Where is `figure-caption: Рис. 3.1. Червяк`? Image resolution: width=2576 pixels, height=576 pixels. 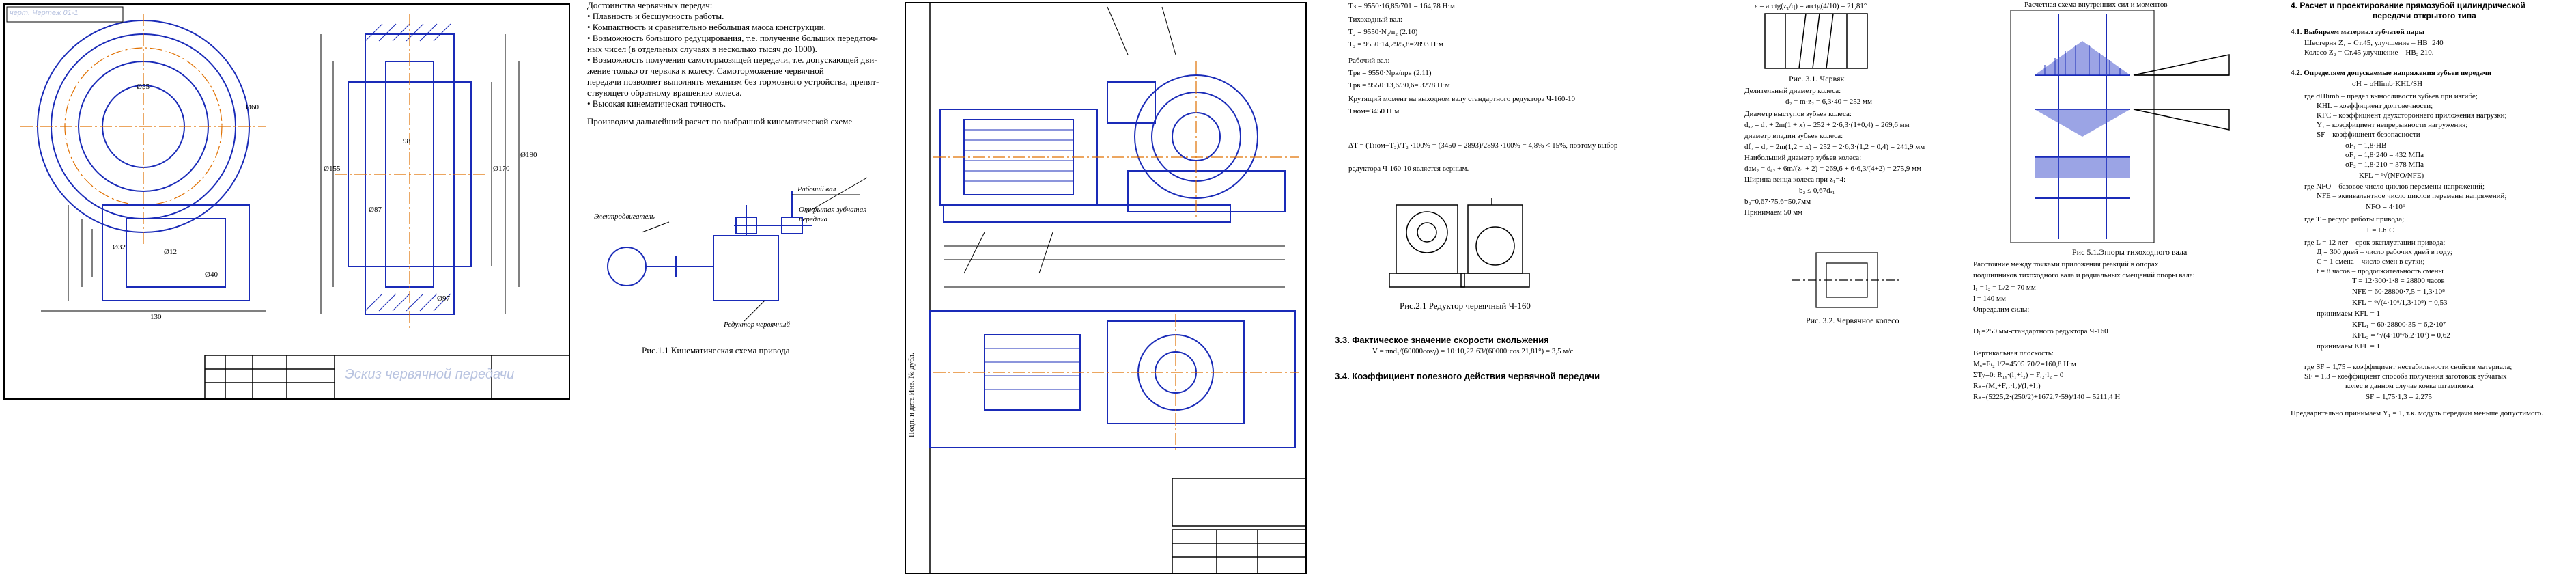
figure-caption: Рис. 3.1. Червяк is located at coordinates (1817, 79).